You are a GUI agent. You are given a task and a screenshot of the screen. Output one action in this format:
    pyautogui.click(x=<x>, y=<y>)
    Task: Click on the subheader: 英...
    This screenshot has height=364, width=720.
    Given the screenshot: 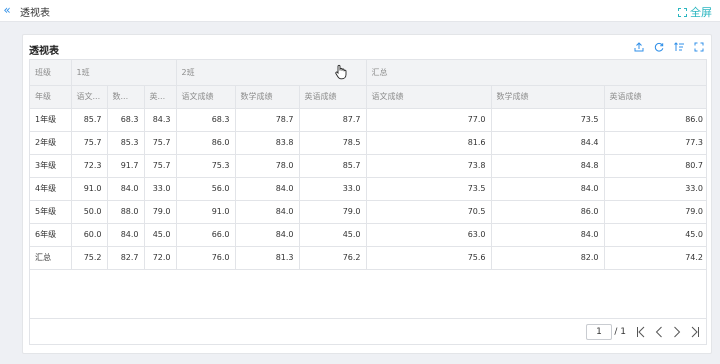 What is the action you would take?
    pyautogui.click(x=160, y=97)
    